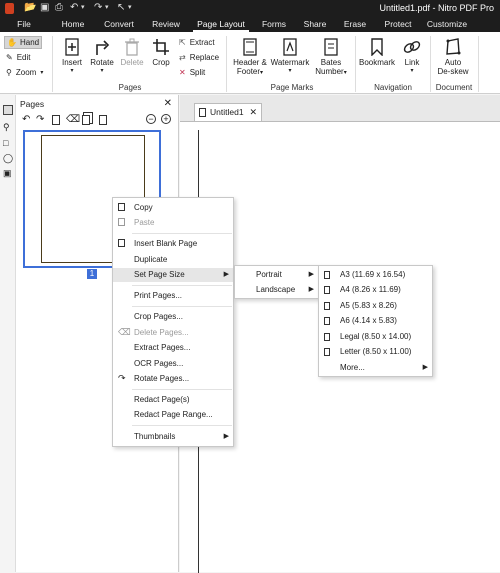 The width and height of the screenshot is (500, 573). What do you see at coordinates (59, 8) in the screenshot?
I see `print-icon: ⎙` at bounding box center [59, 8].